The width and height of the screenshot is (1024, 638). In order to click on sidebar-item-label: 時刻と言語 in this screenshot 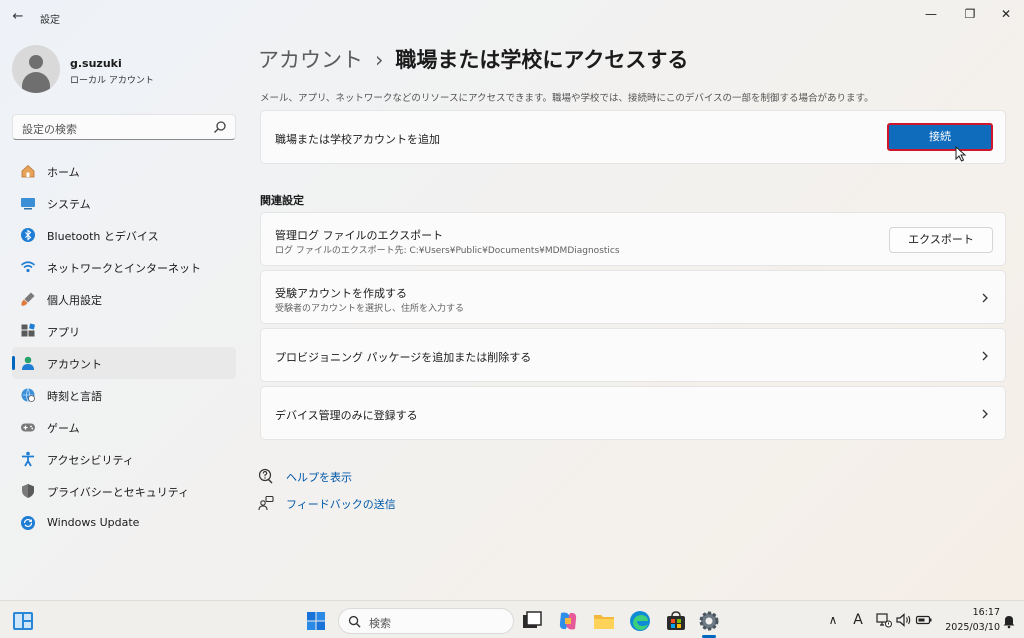, I will do `click(74, 396)`.